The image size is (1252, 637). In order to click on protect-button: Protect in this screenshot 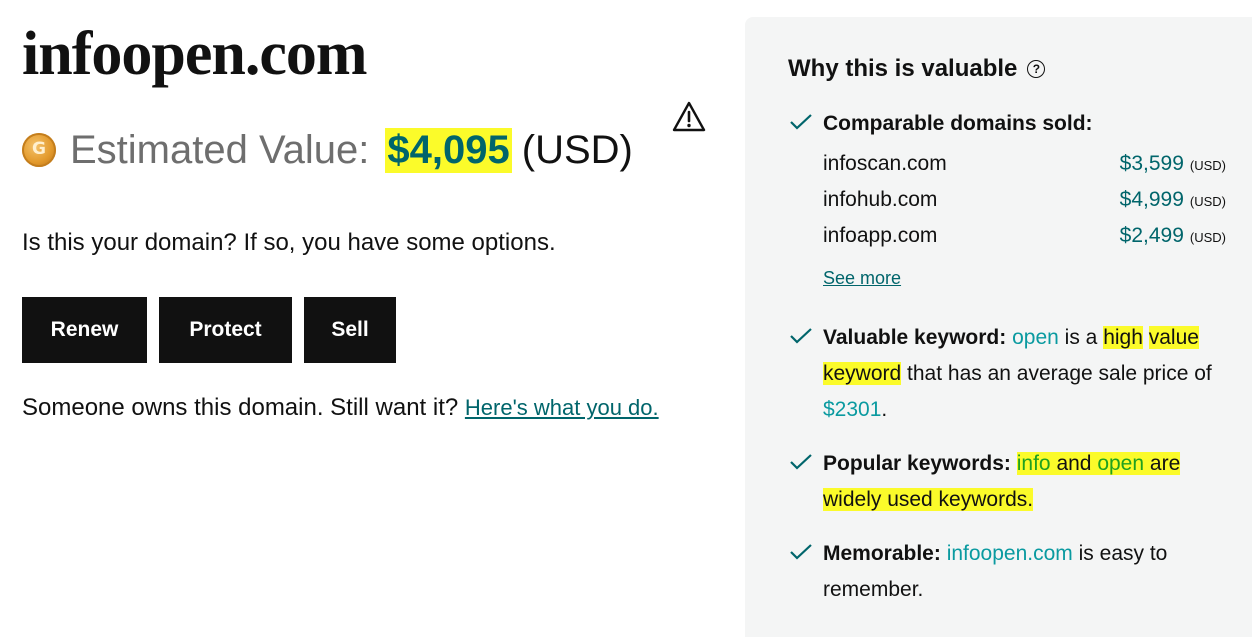, I will do `click(225, 330)`.